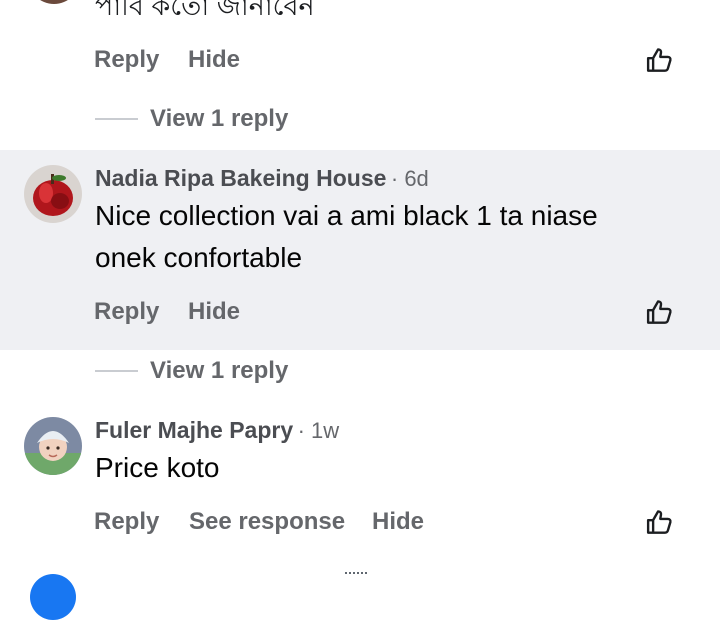 This screenshot has height=620, width=720. I want to click on see-response-button: See response, so click(267, 522).